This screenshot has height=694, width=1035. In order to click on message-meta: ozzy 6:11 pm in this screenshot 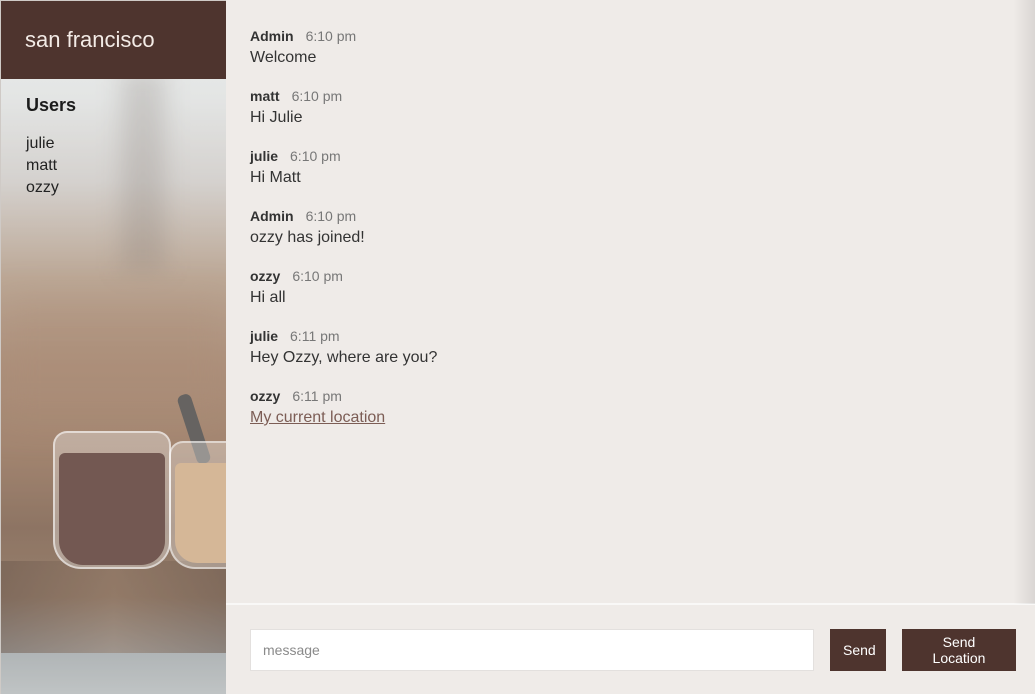, I will do `click(630, 396)`.